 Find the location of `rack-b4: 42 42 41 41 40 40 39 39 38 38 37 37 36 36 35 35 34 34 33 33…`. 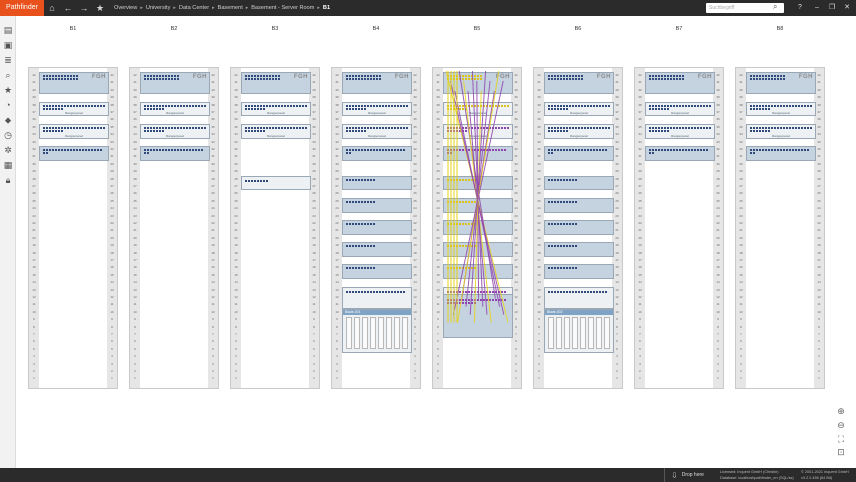

rack-b4: 42 42 41 41 40 40 39 39 38 38 37 37 36 36 35 35 34 34 33 33… is located at coordinates (376, 228).